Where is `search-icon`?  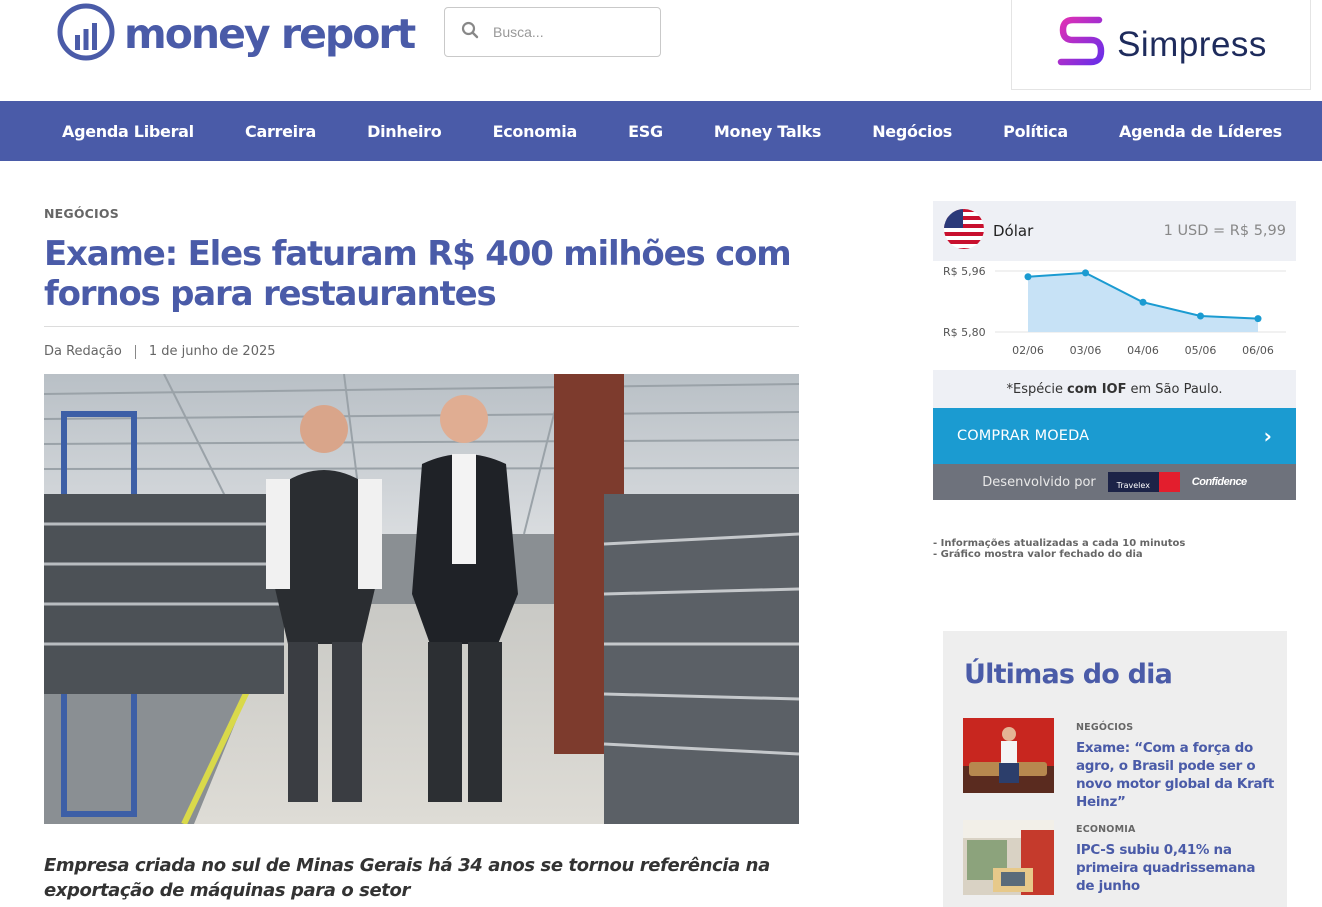
search-icon is located at coordinates (470, 32).